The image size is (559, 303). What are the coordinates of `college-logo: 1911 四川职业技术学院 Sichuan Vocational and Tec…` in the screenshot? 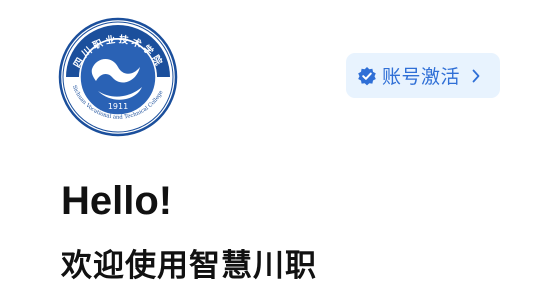 It's located at (118, 77).